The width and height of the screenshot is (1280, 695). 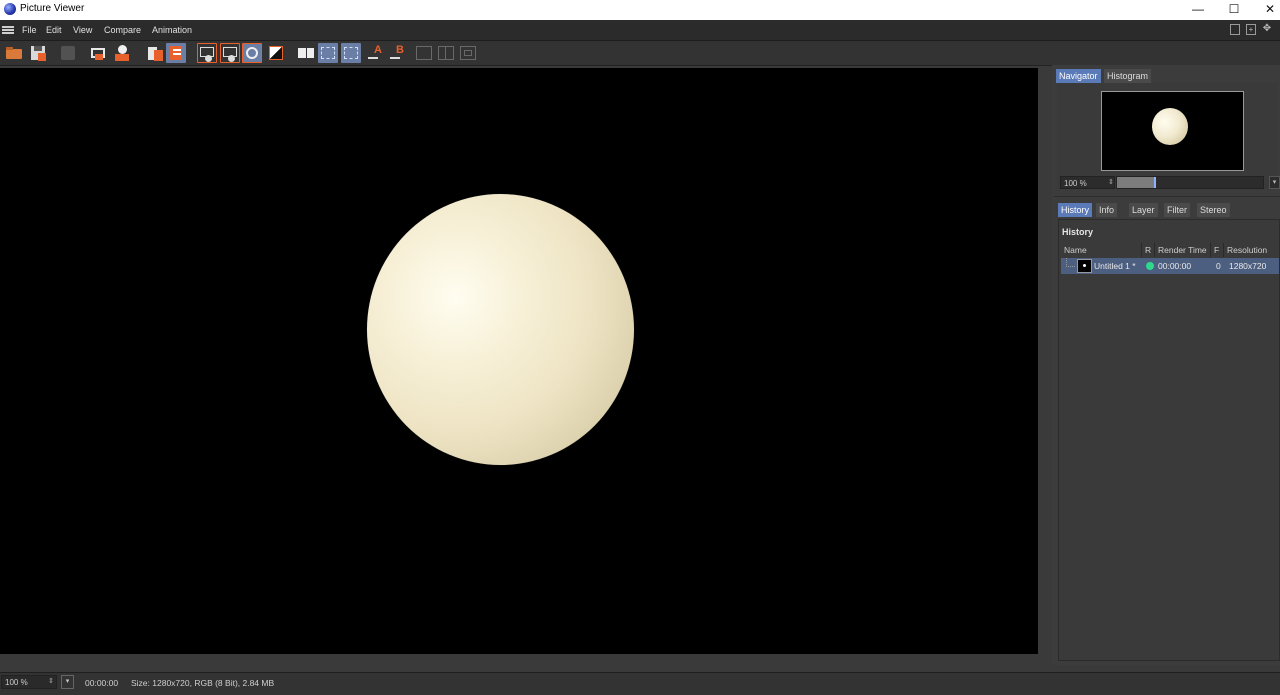 I want to click on stop-render-icon, so click(x=68, y=53).